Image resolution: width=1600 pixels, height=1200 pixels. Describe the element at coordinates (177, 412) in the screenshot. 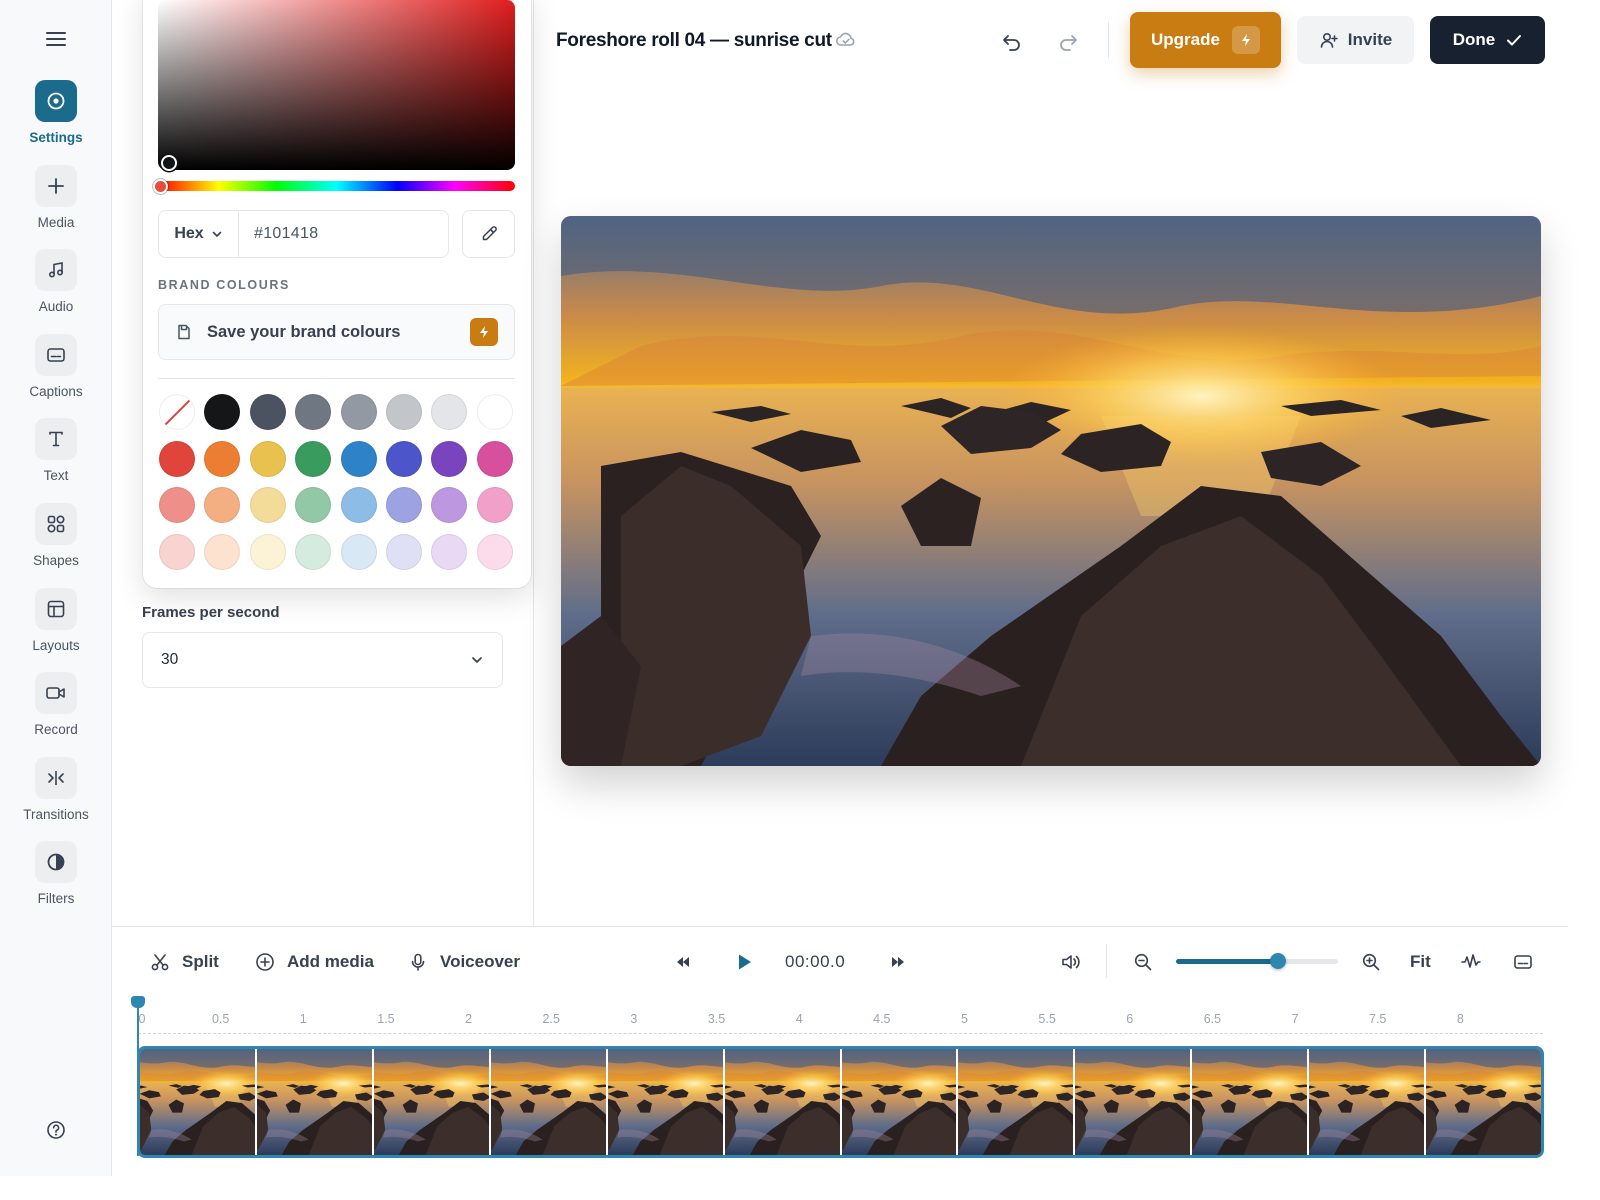

I see `no-color-swatch` at that location.